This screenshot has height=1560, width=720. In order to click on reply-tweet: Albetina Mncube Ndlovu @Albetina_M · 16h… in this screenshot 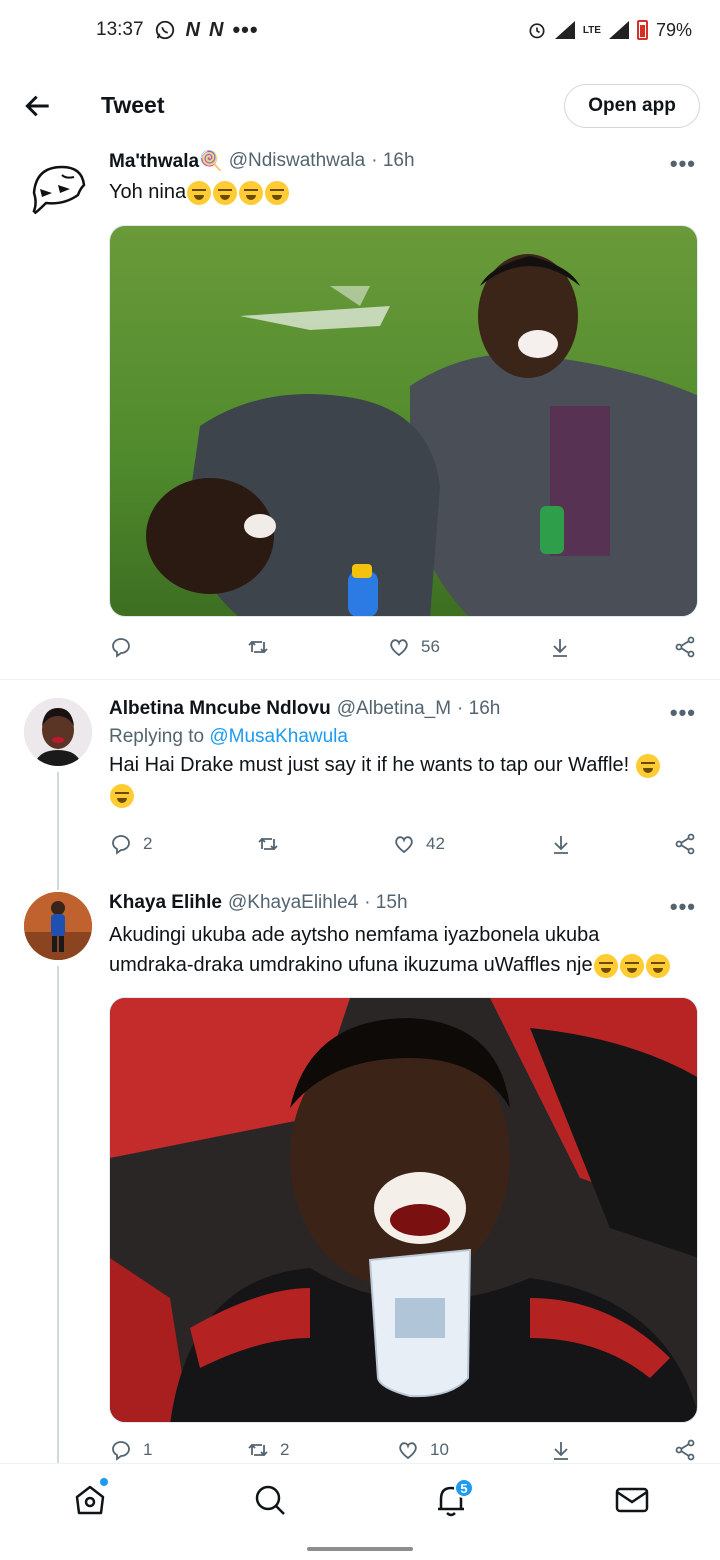, I will do `click(360, 785)`.